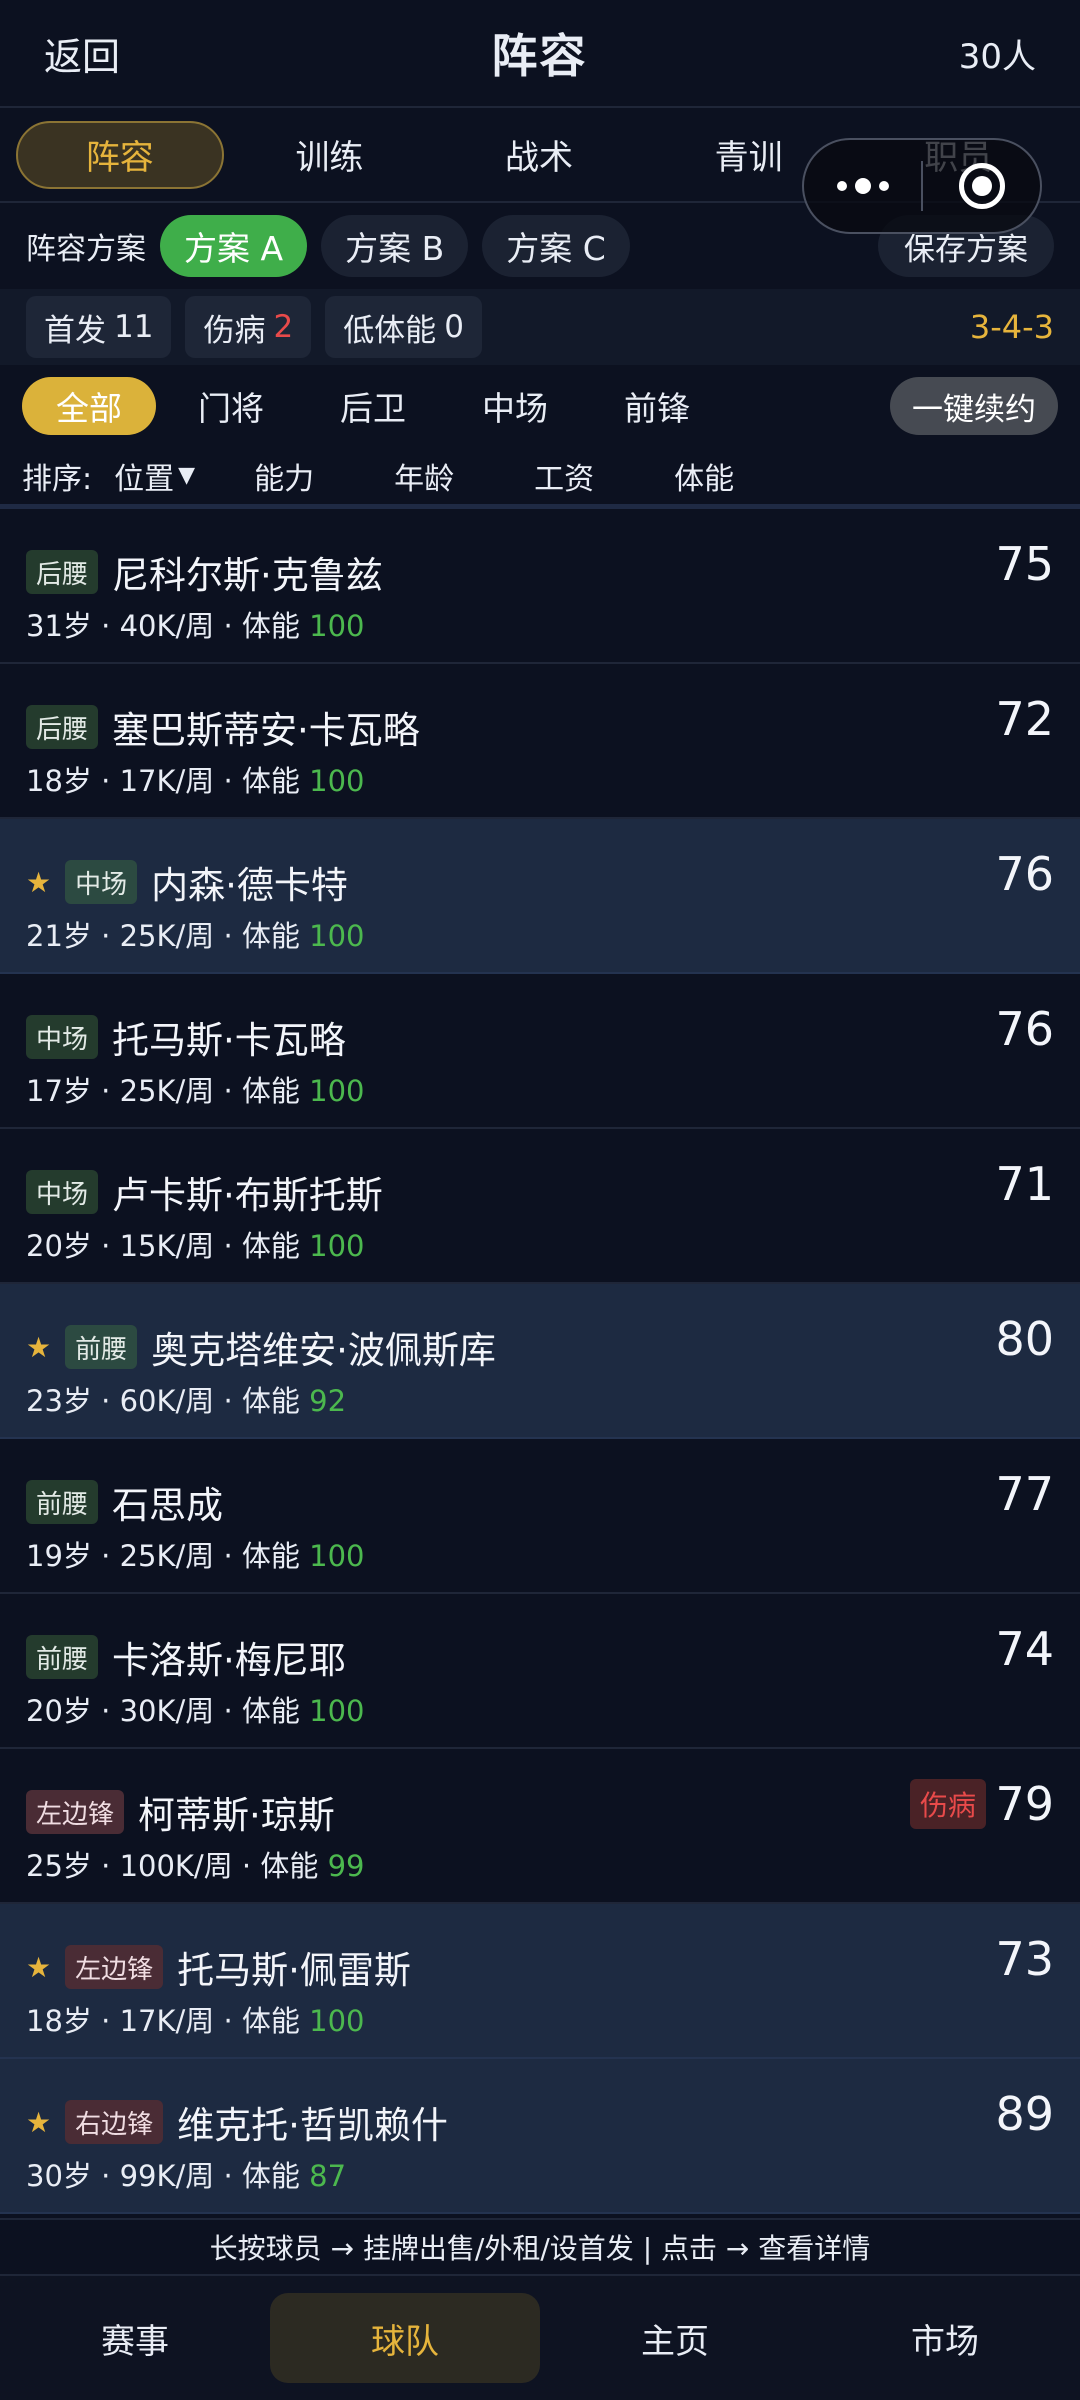 Image resolution: width=1080 pixels, height=2400 pixels. What do you see at coordinates (195, 1866) in the screenshot?
I see `player-meta: 25岁 · 100K/周 · 体能 99` at bounding box center [195, 1866].